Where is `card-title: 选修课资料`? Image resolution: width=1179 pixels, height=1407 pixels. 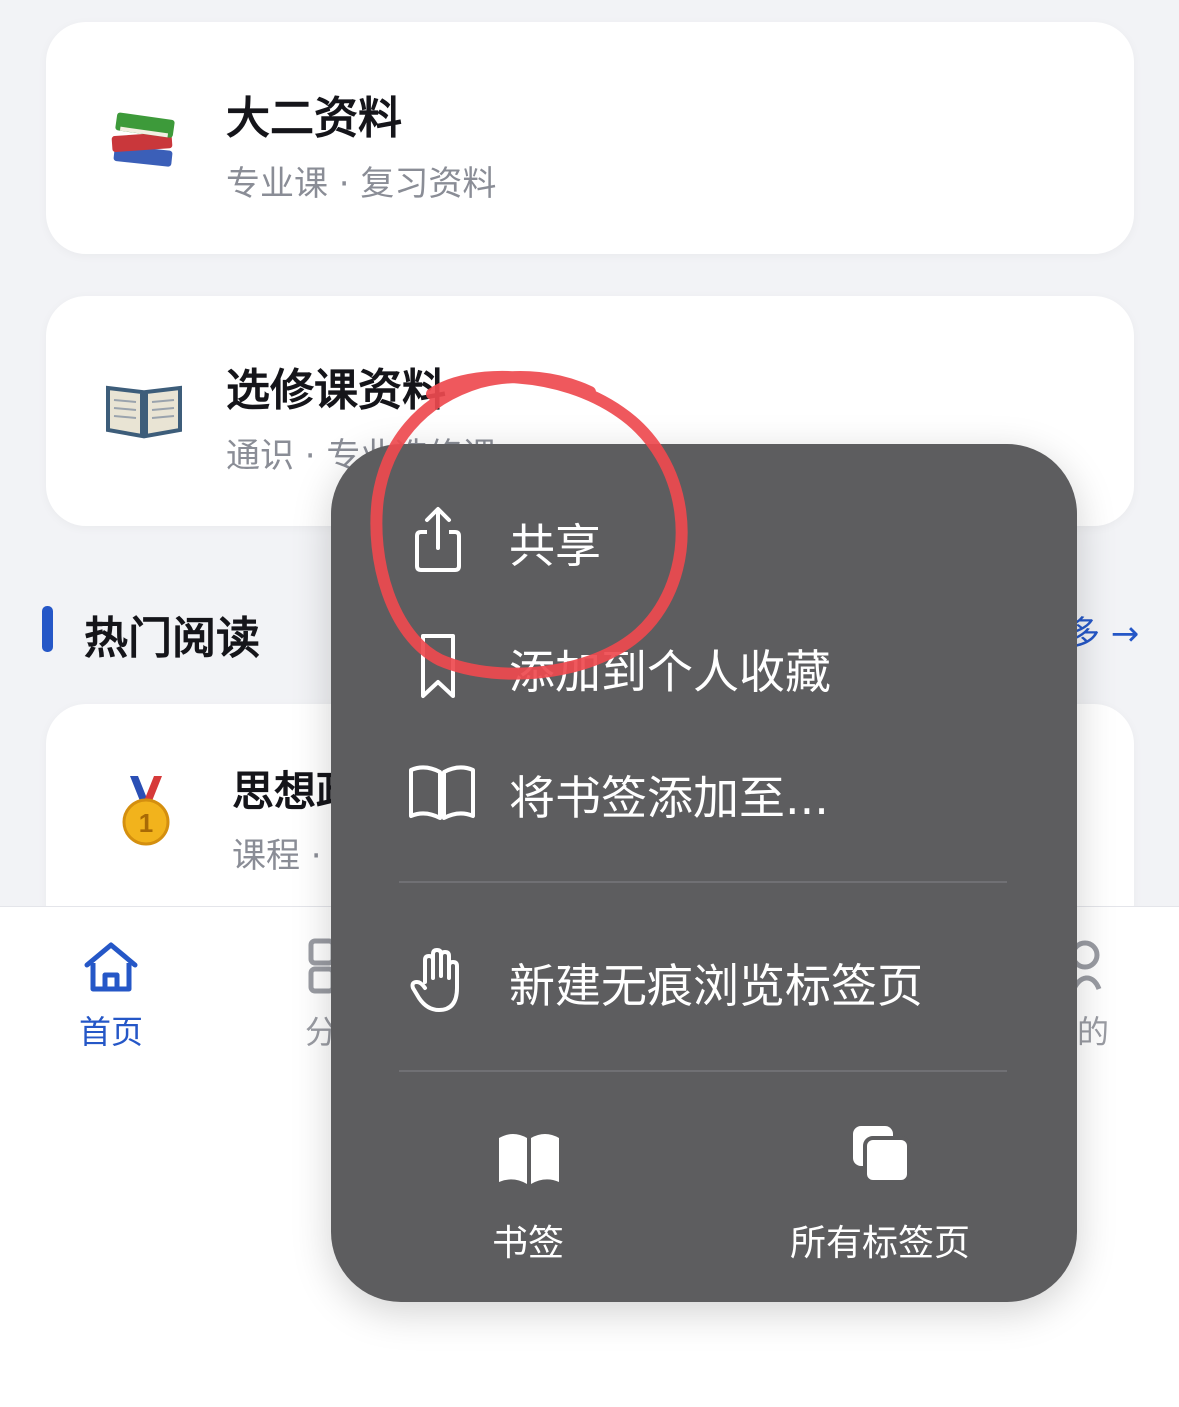 card-title: 选修课资料 is located at coordinates (336, 390).